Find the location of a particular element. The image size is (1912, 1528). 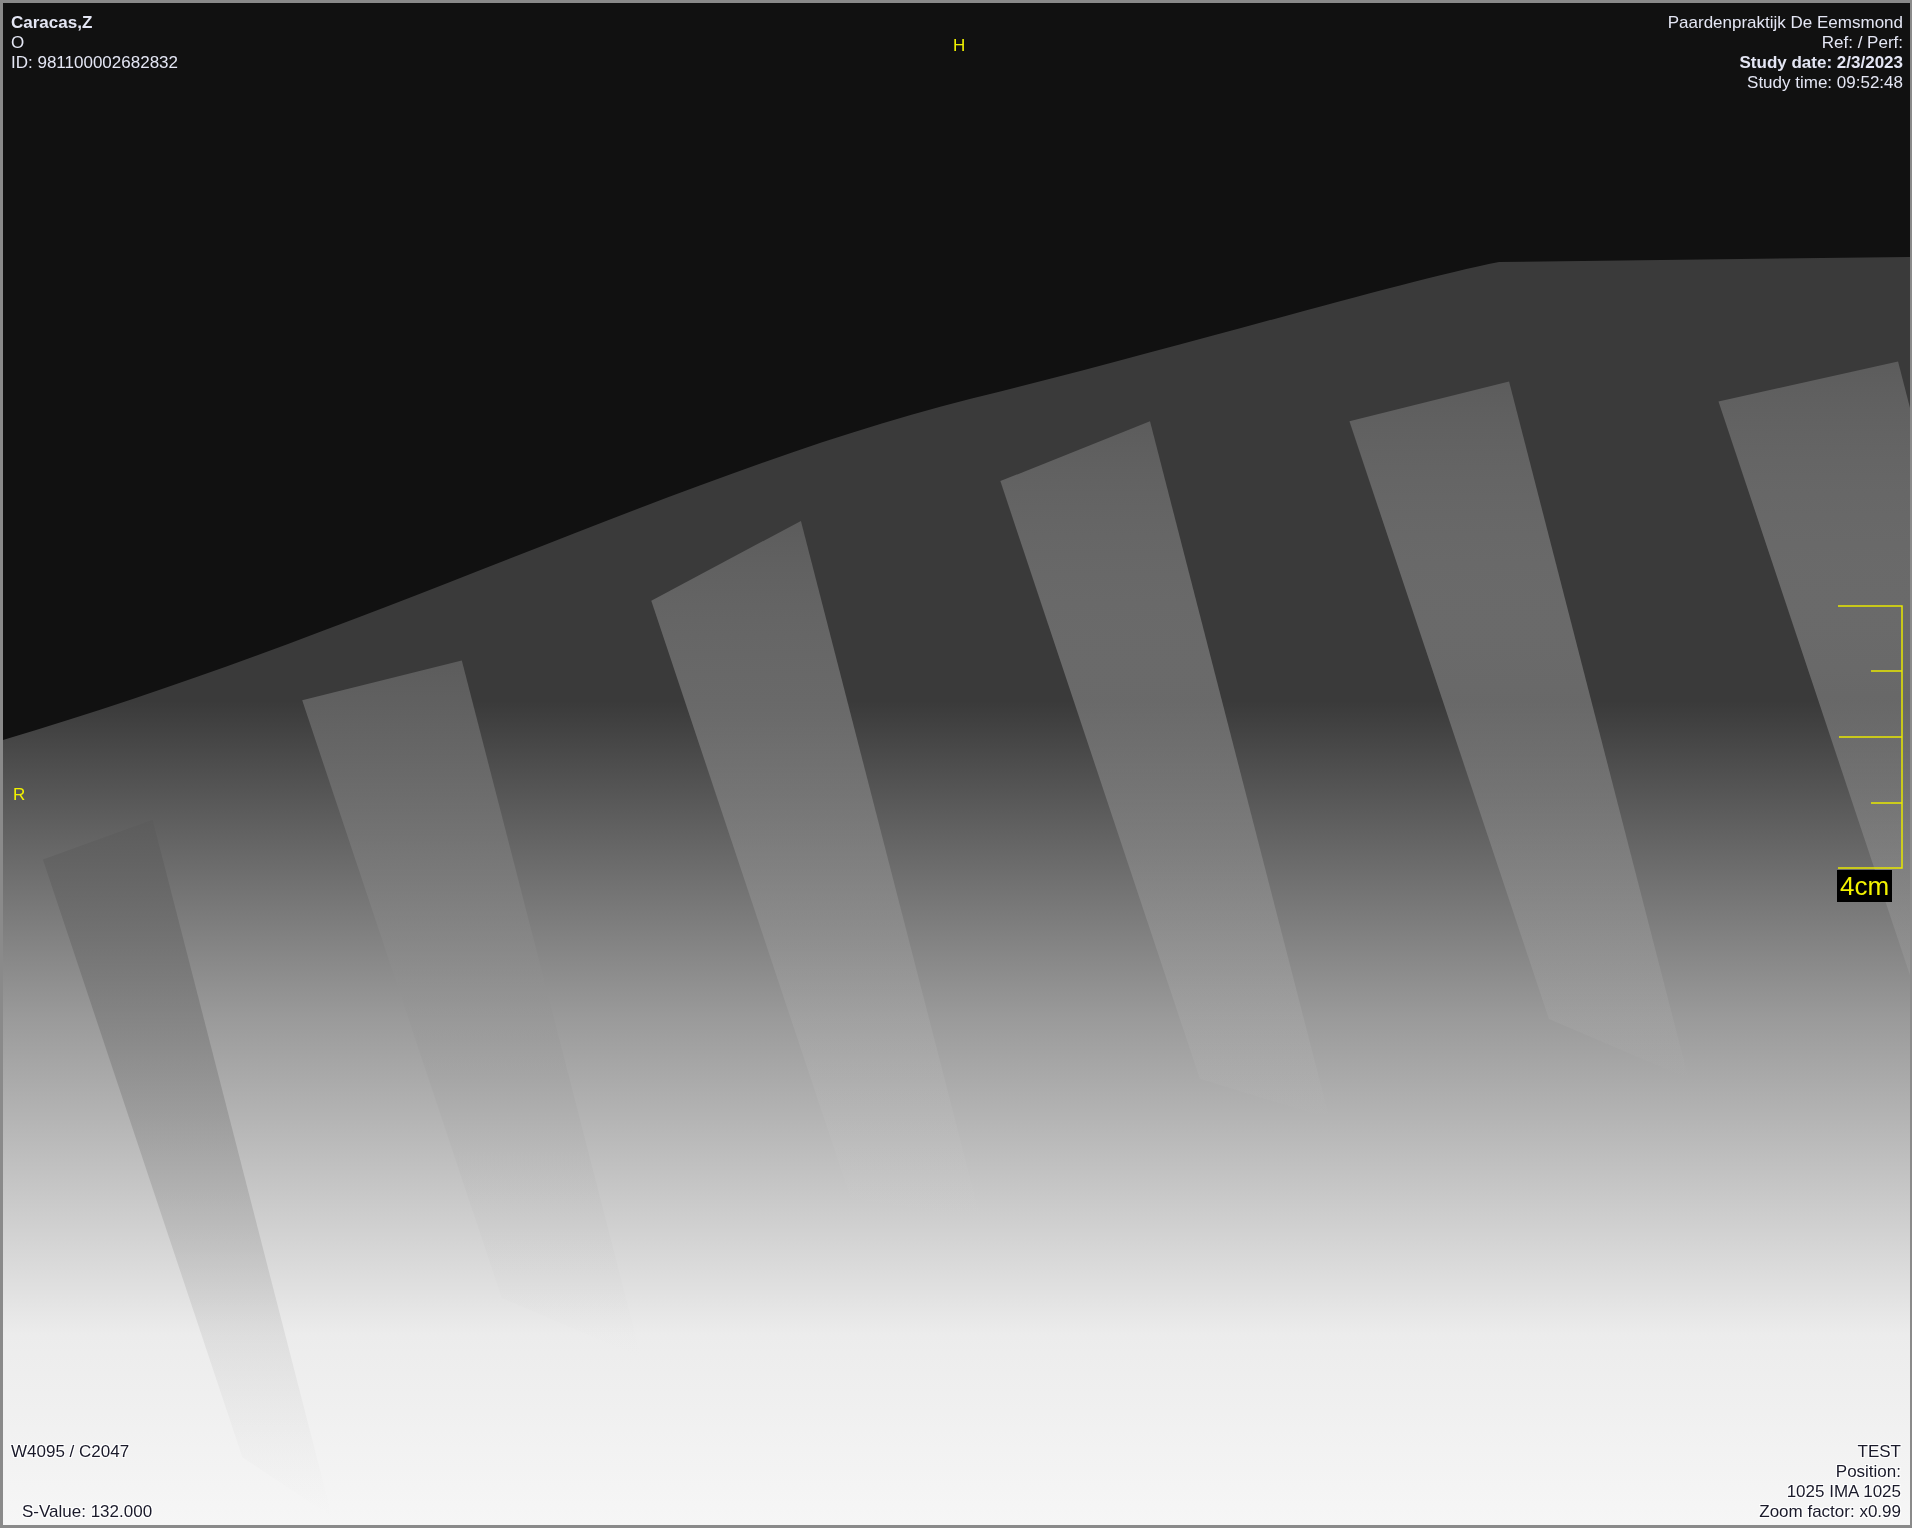

image-info-text: Zoom factor: x0.99 is located at coordinates (1830, 1512).